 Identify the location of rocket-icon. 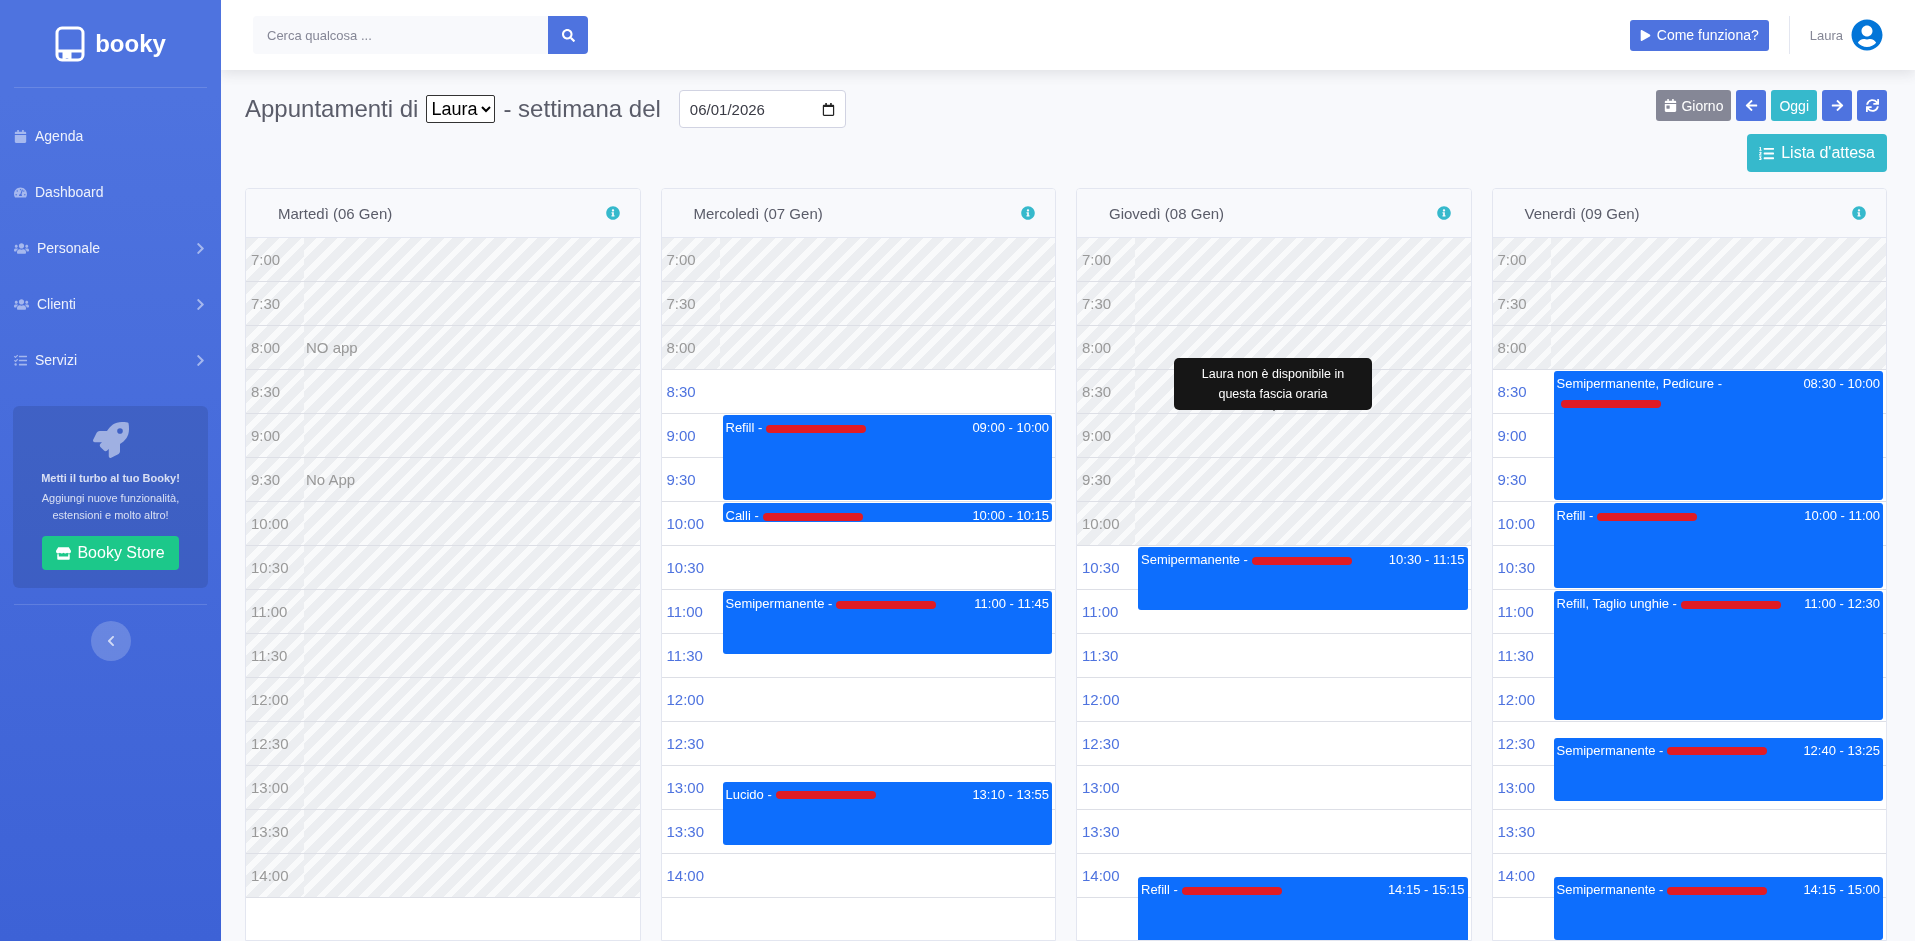
(110, 440).